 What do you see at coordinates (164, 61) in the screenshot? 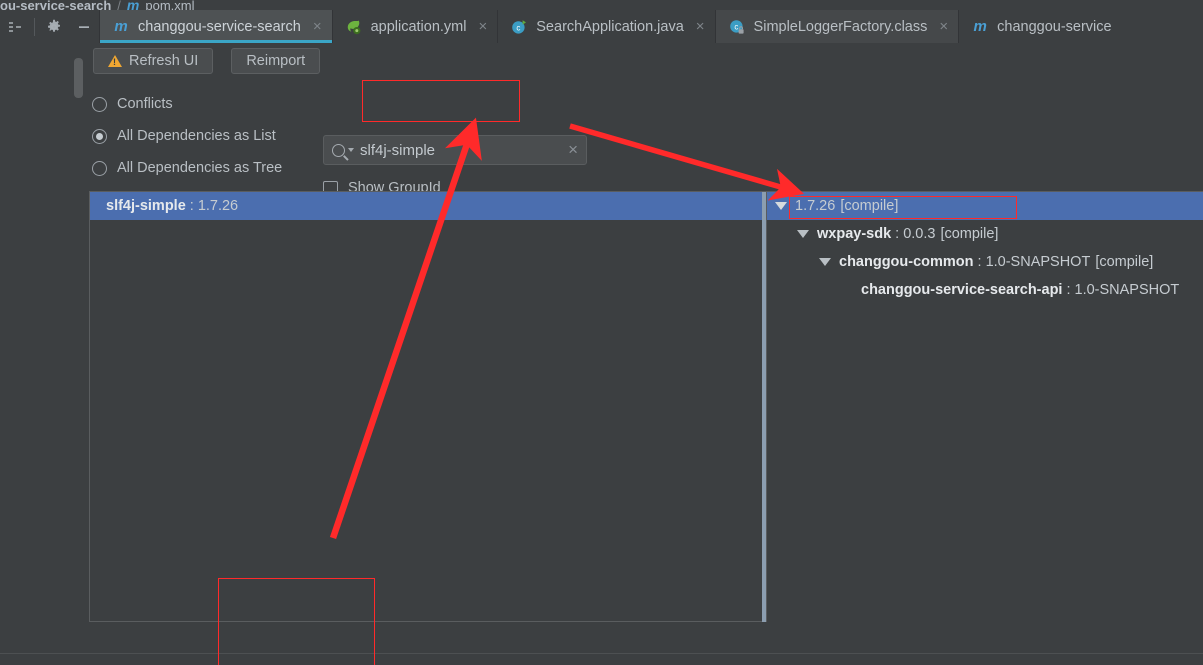
I see `refresh-ui-label: Refresh UI` at bounding box center [164, 61].